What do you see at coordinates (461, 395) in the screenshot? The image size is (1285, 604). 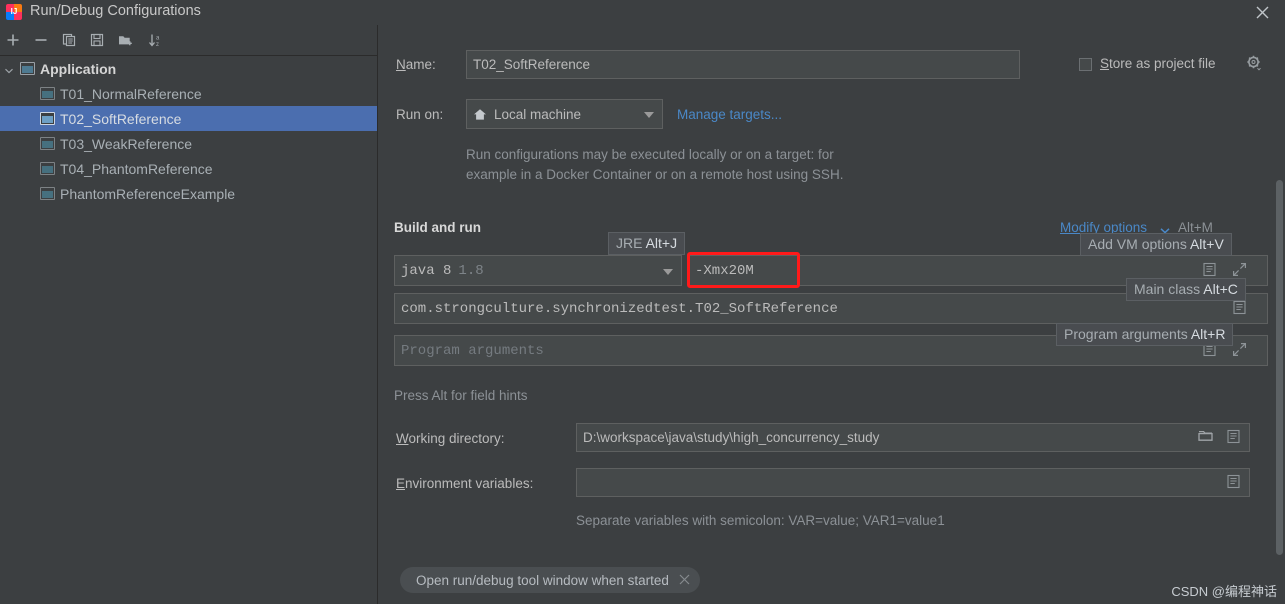 I see `field-hints-note: Press Alt for field hints` at bounding box center [461, 395].